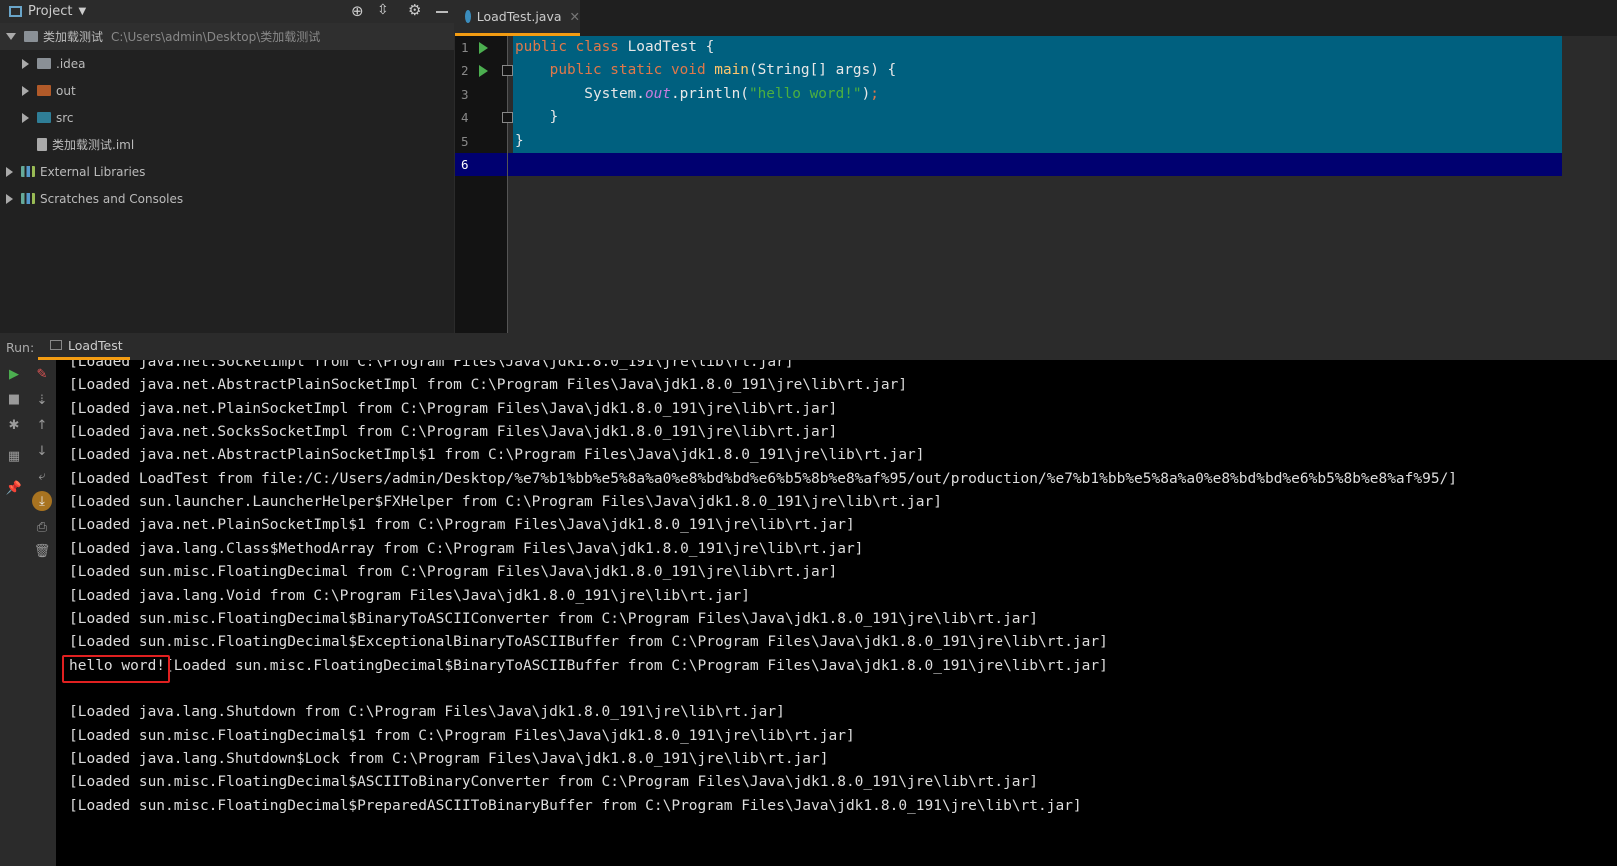  I want to click on line-number: 2, so click(465, 71).